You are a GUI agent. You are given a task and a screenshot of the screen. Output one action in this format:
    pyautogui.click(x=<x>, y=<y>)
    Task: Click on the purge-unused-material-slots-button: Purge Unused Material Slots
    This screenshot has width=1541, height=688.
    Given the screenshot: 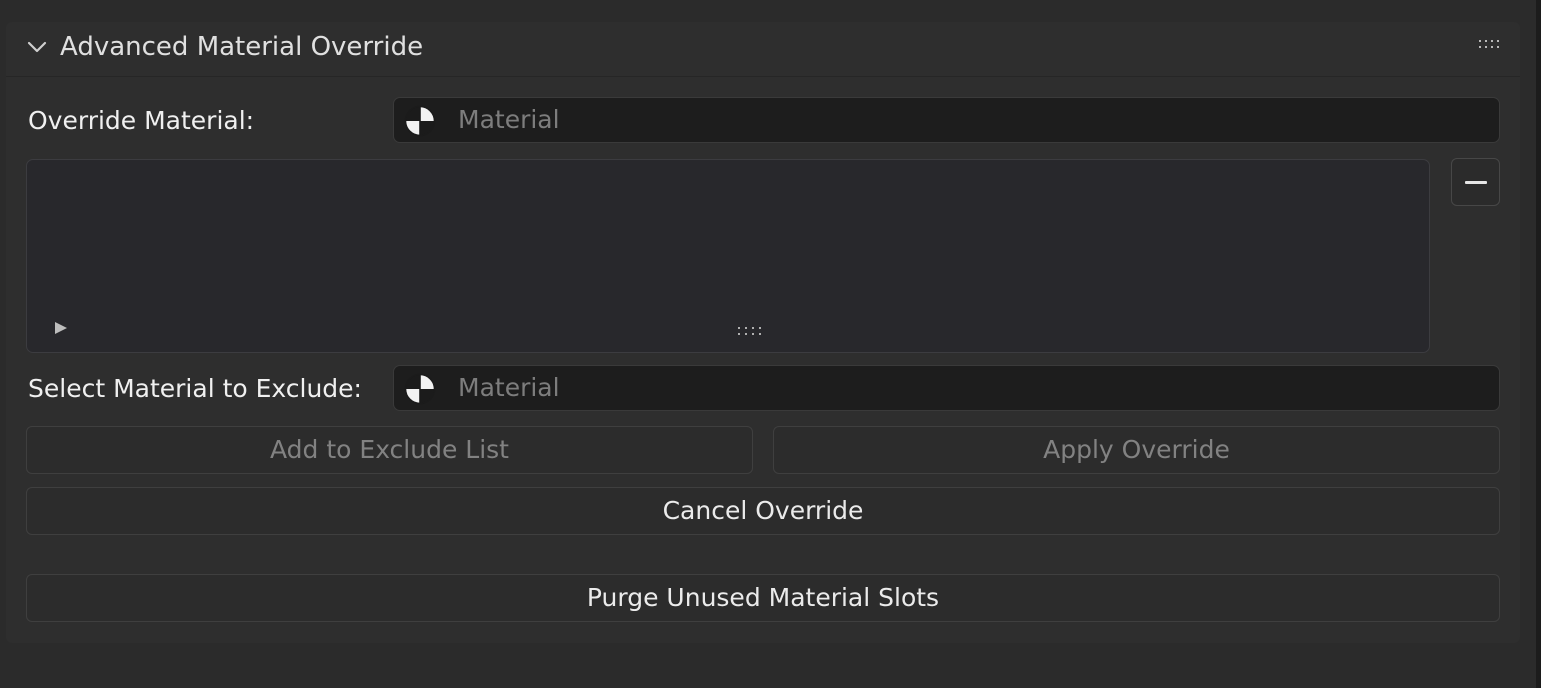 What is the action you would take?
    pyautogui.click(x=763, y=598)
    